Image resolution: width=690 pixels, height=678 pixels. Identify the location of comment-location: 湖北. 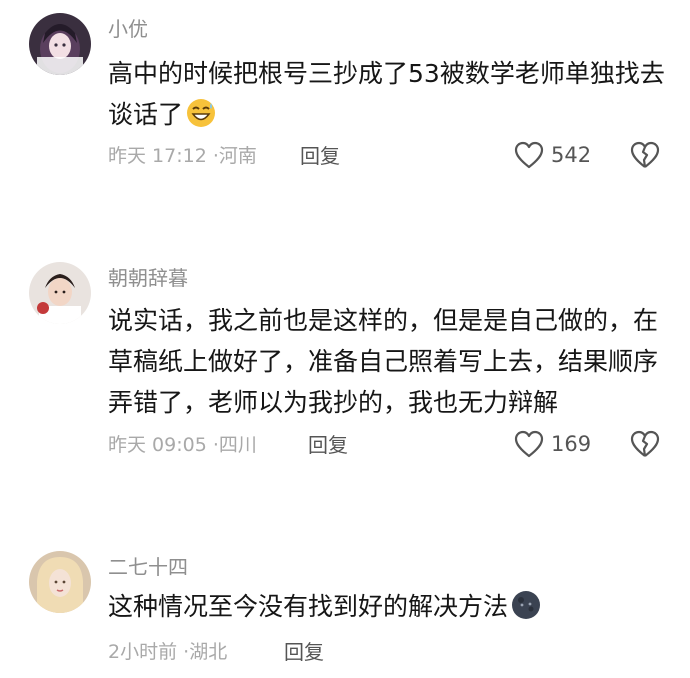
(208, 652).